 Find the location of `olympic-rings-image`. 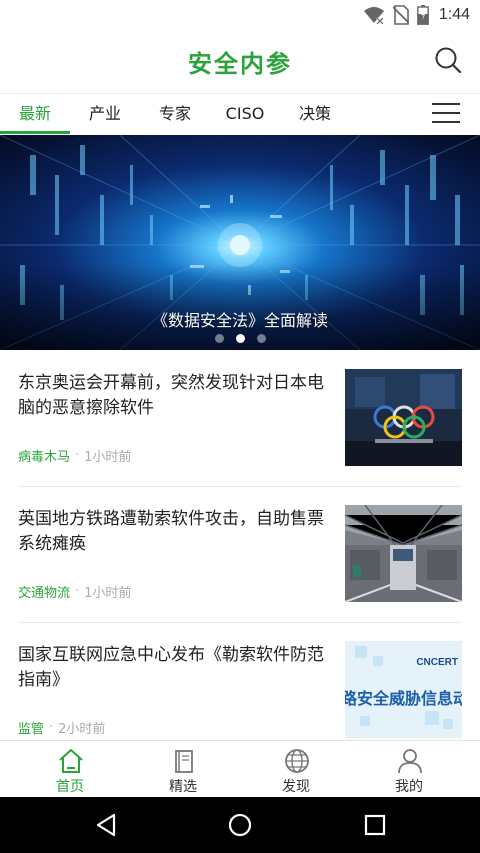

olympic-rings-image is located at coordinates (403, 417).